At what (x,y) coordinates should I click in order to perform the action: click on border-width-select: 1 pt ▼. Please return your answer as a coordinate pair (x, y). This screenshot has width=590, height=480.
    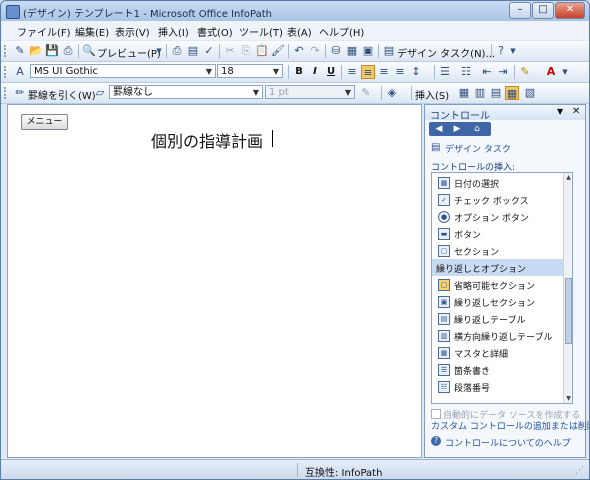
    Looking at the image, I should click on (310, 92).